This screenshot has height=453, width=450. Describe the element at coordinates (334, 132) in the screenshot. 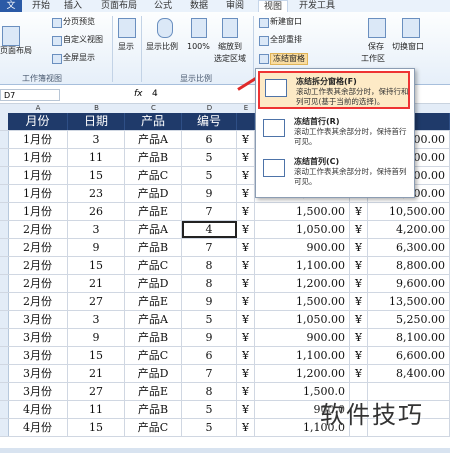

I see `menu-item-freeze-top-row: 冻结首行(R) 滚动工作表其余部分时，保持首行可见。` at that location.